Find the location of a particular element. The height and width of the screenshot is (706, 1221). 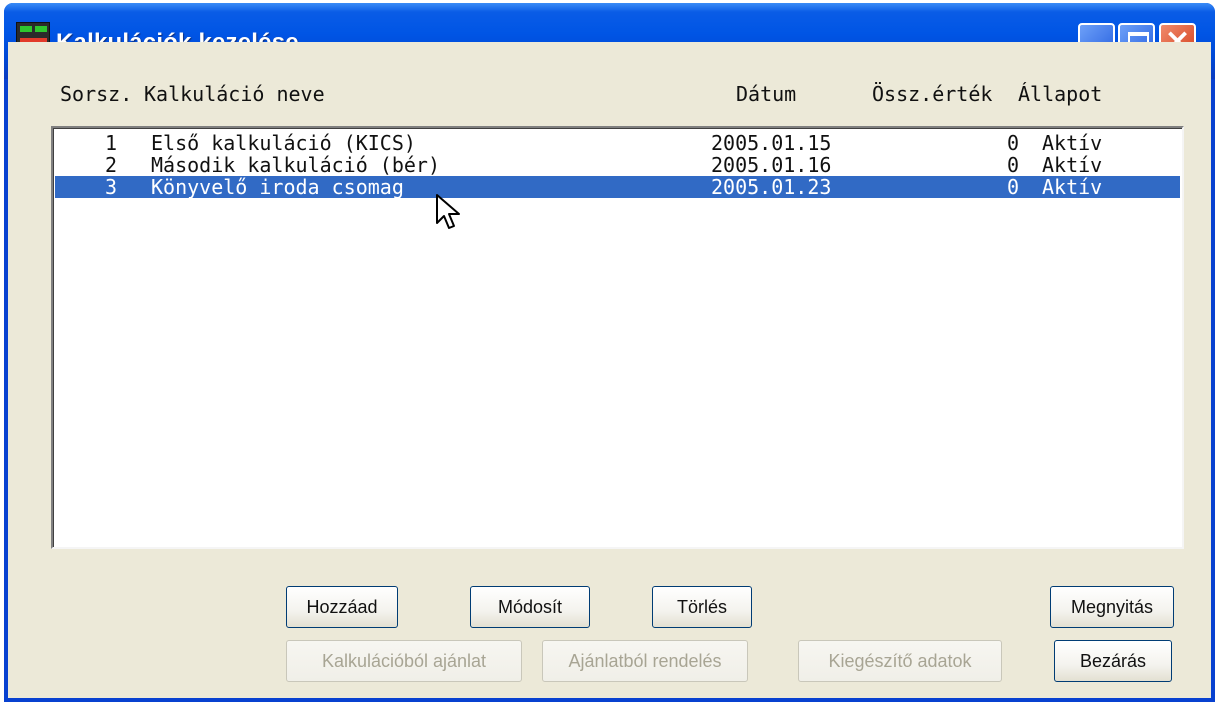

open-button: Megnyitás is located at coordinates (1112, 607).